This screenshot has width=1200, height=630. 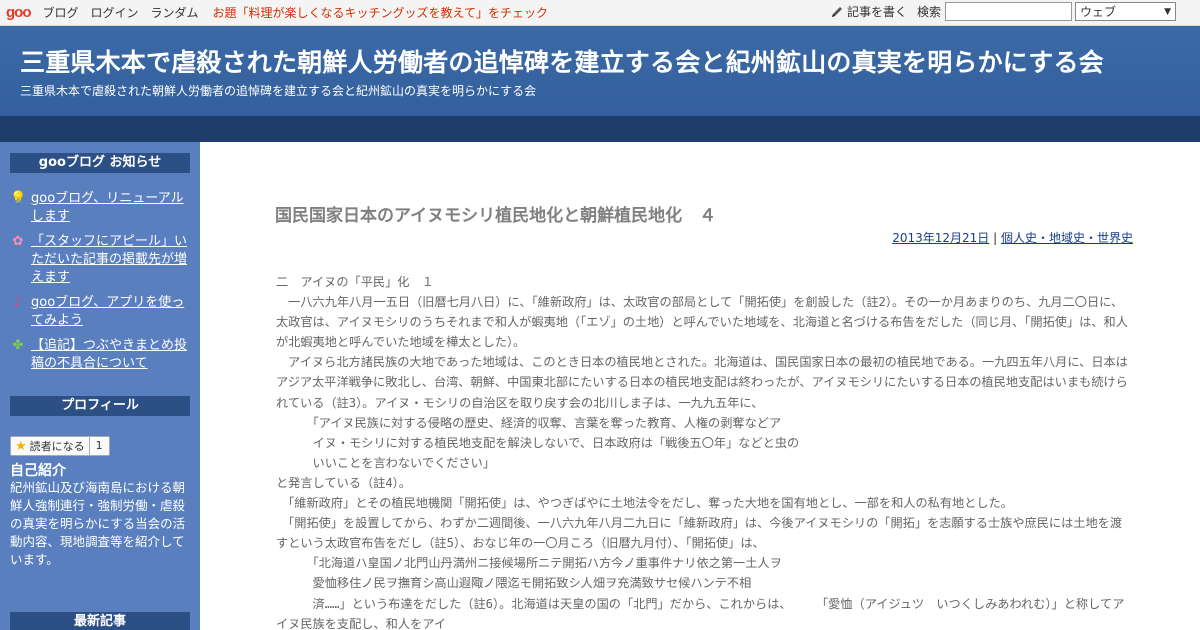 What do you see at coordinates (110, 208) in the screenshot?
I see `notice-link: gooブログ、リニューアルします` at bounding box center [110, 208].